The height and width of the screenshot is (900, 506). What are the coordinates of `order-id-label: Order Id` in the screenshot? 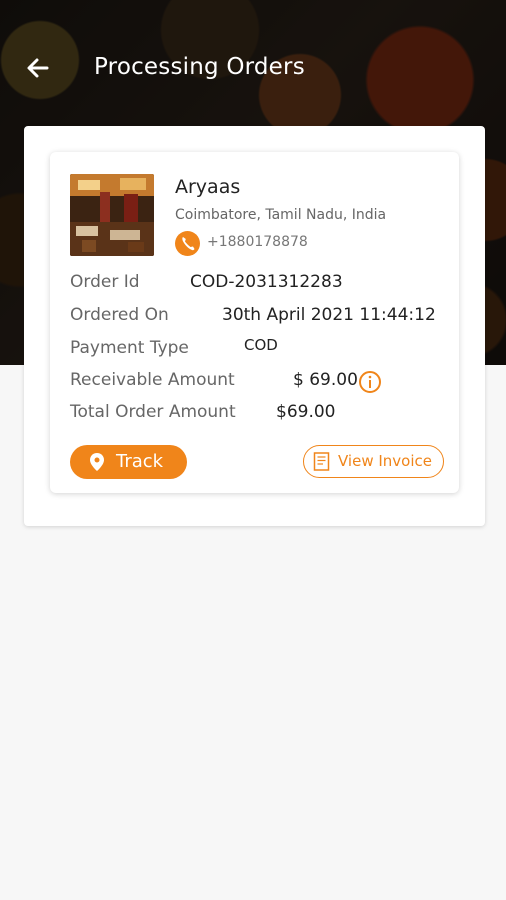 It's located at (105, 282).